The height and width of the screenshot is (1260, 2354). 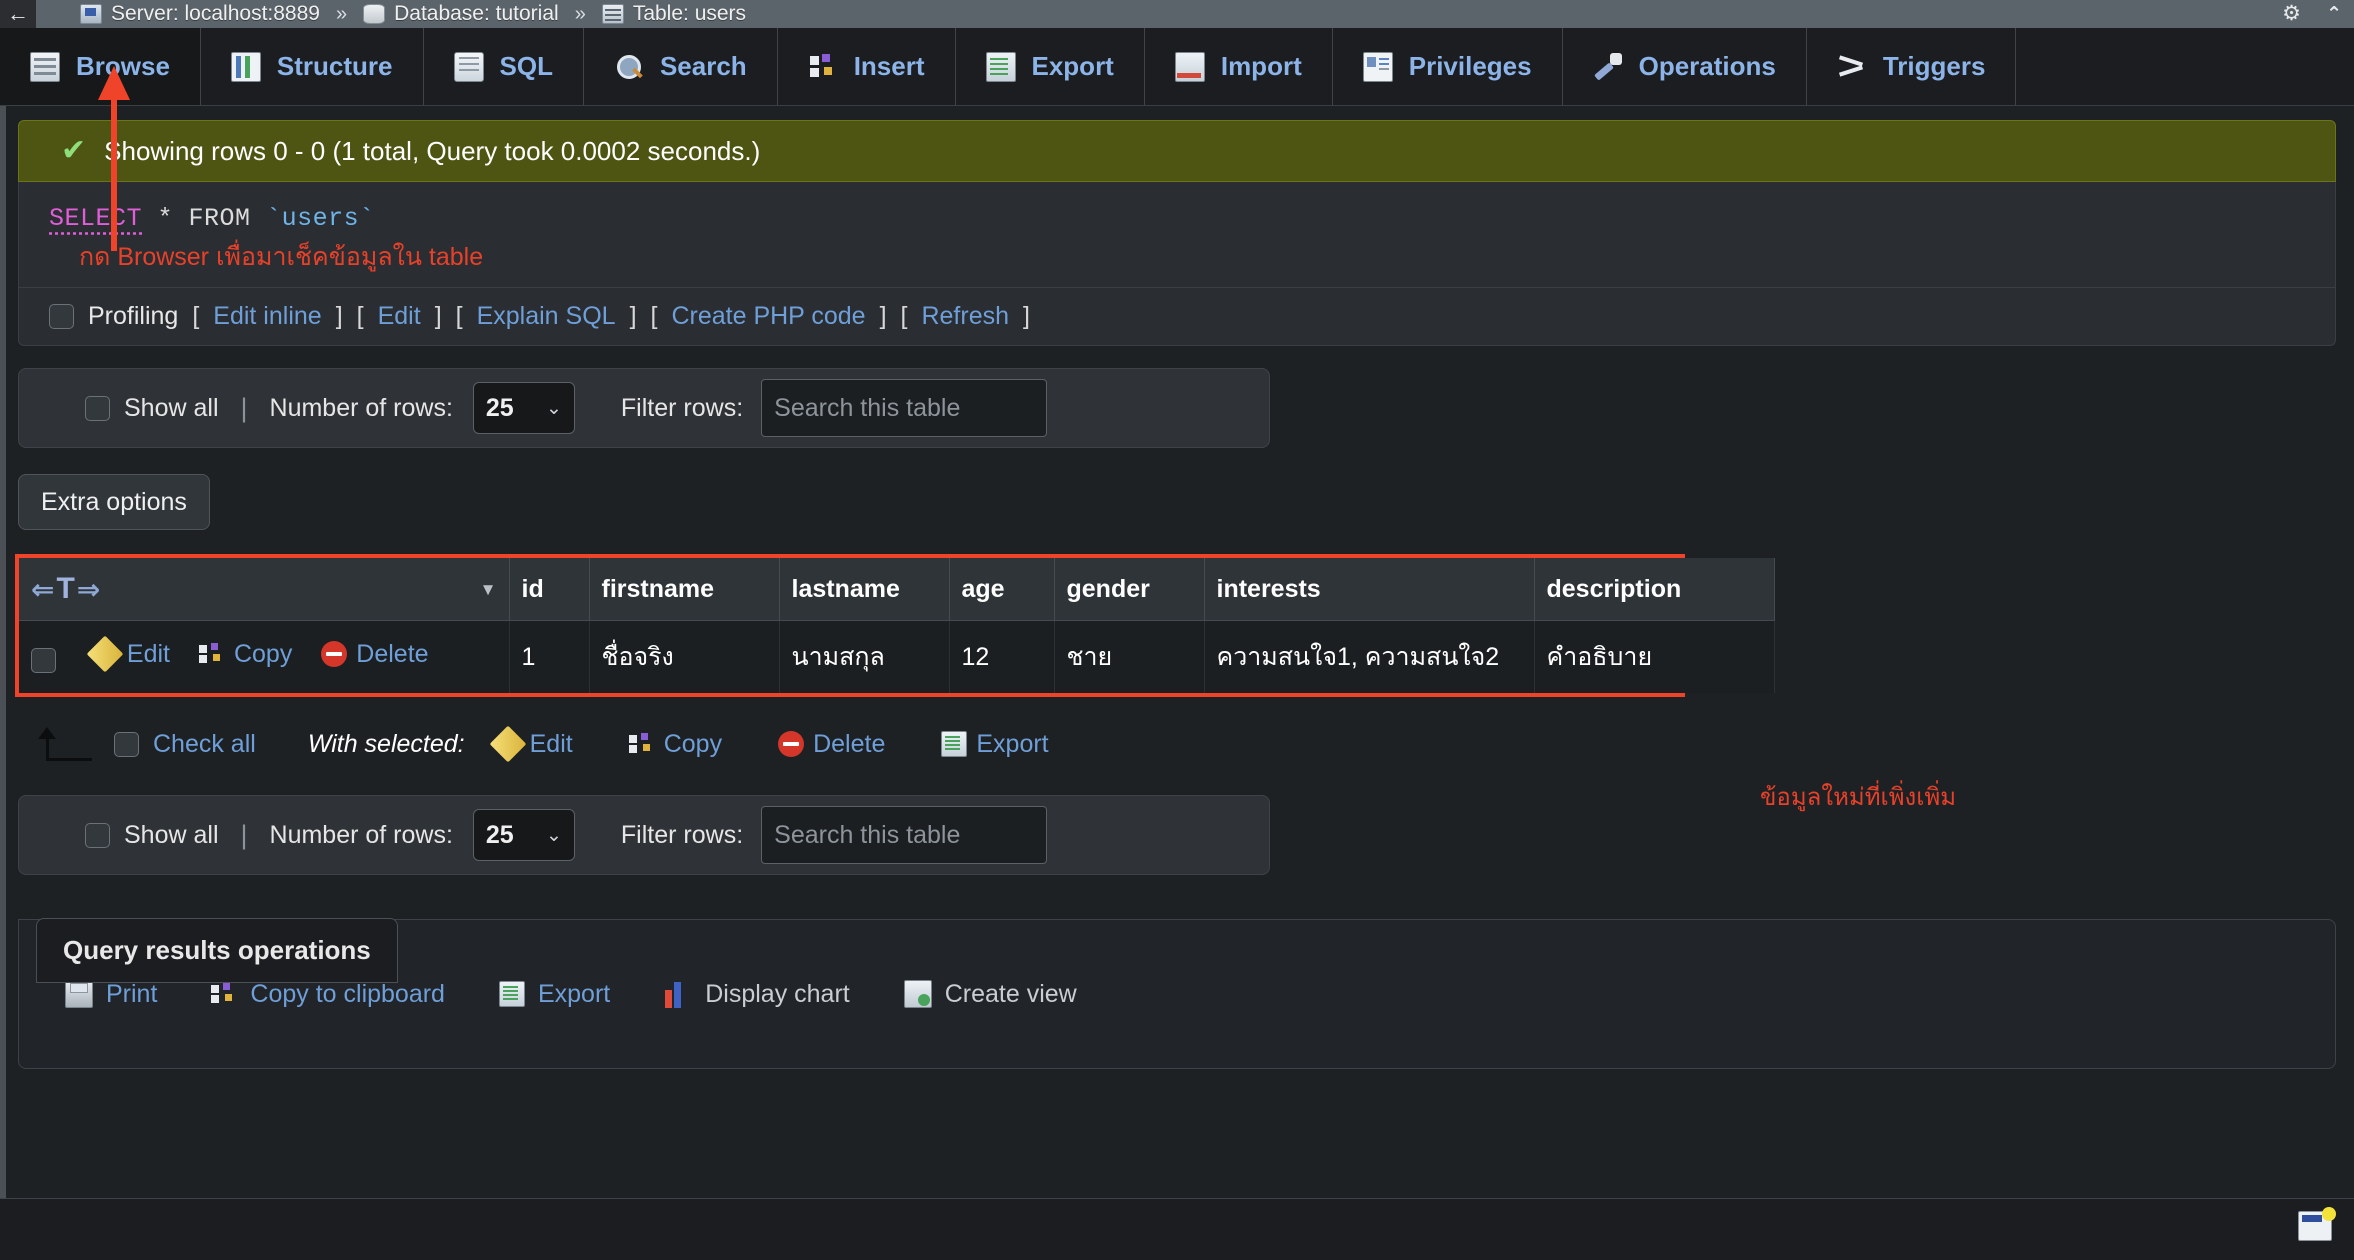 I want to click on number-of-rows-value-top: 25, so click(x=499, y=407).